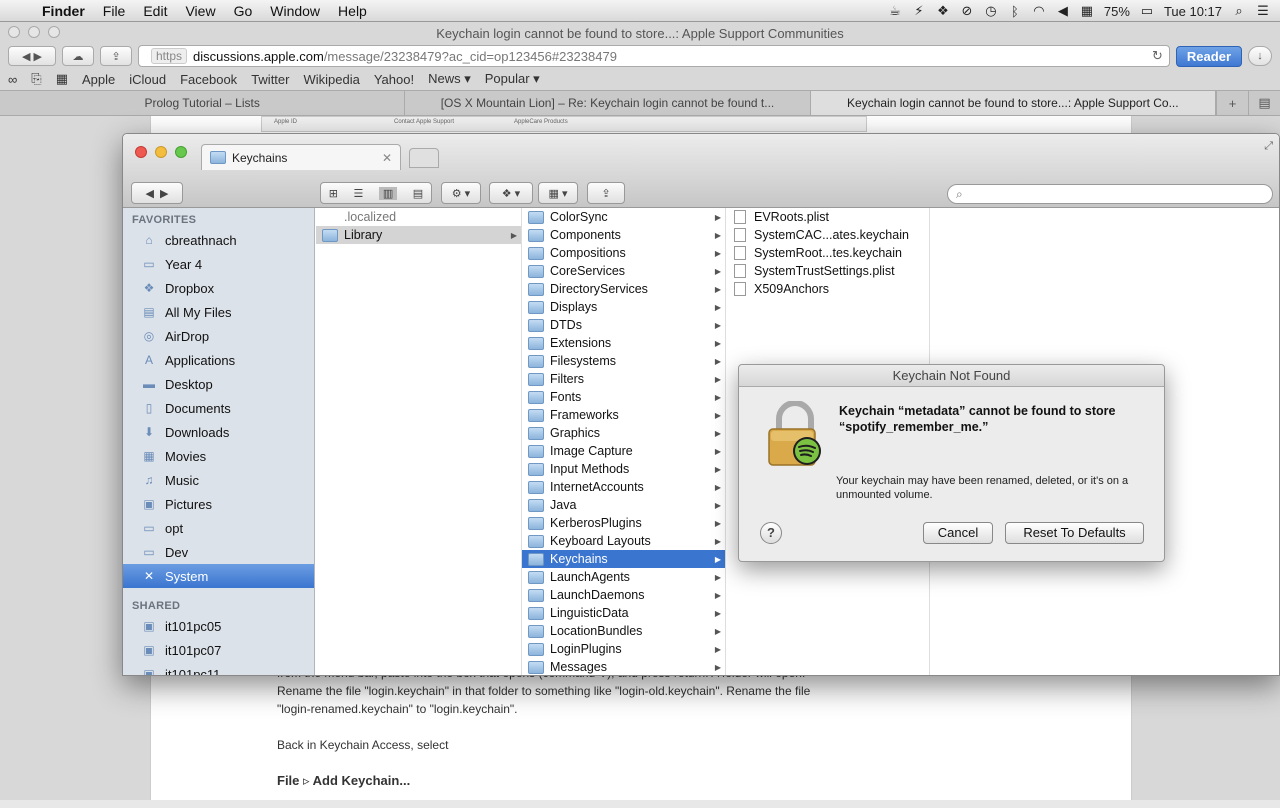 The width and height of the screenshot is (1280, 808). I want to click on list-item: LinguisticData ▶, so click(623, 613).